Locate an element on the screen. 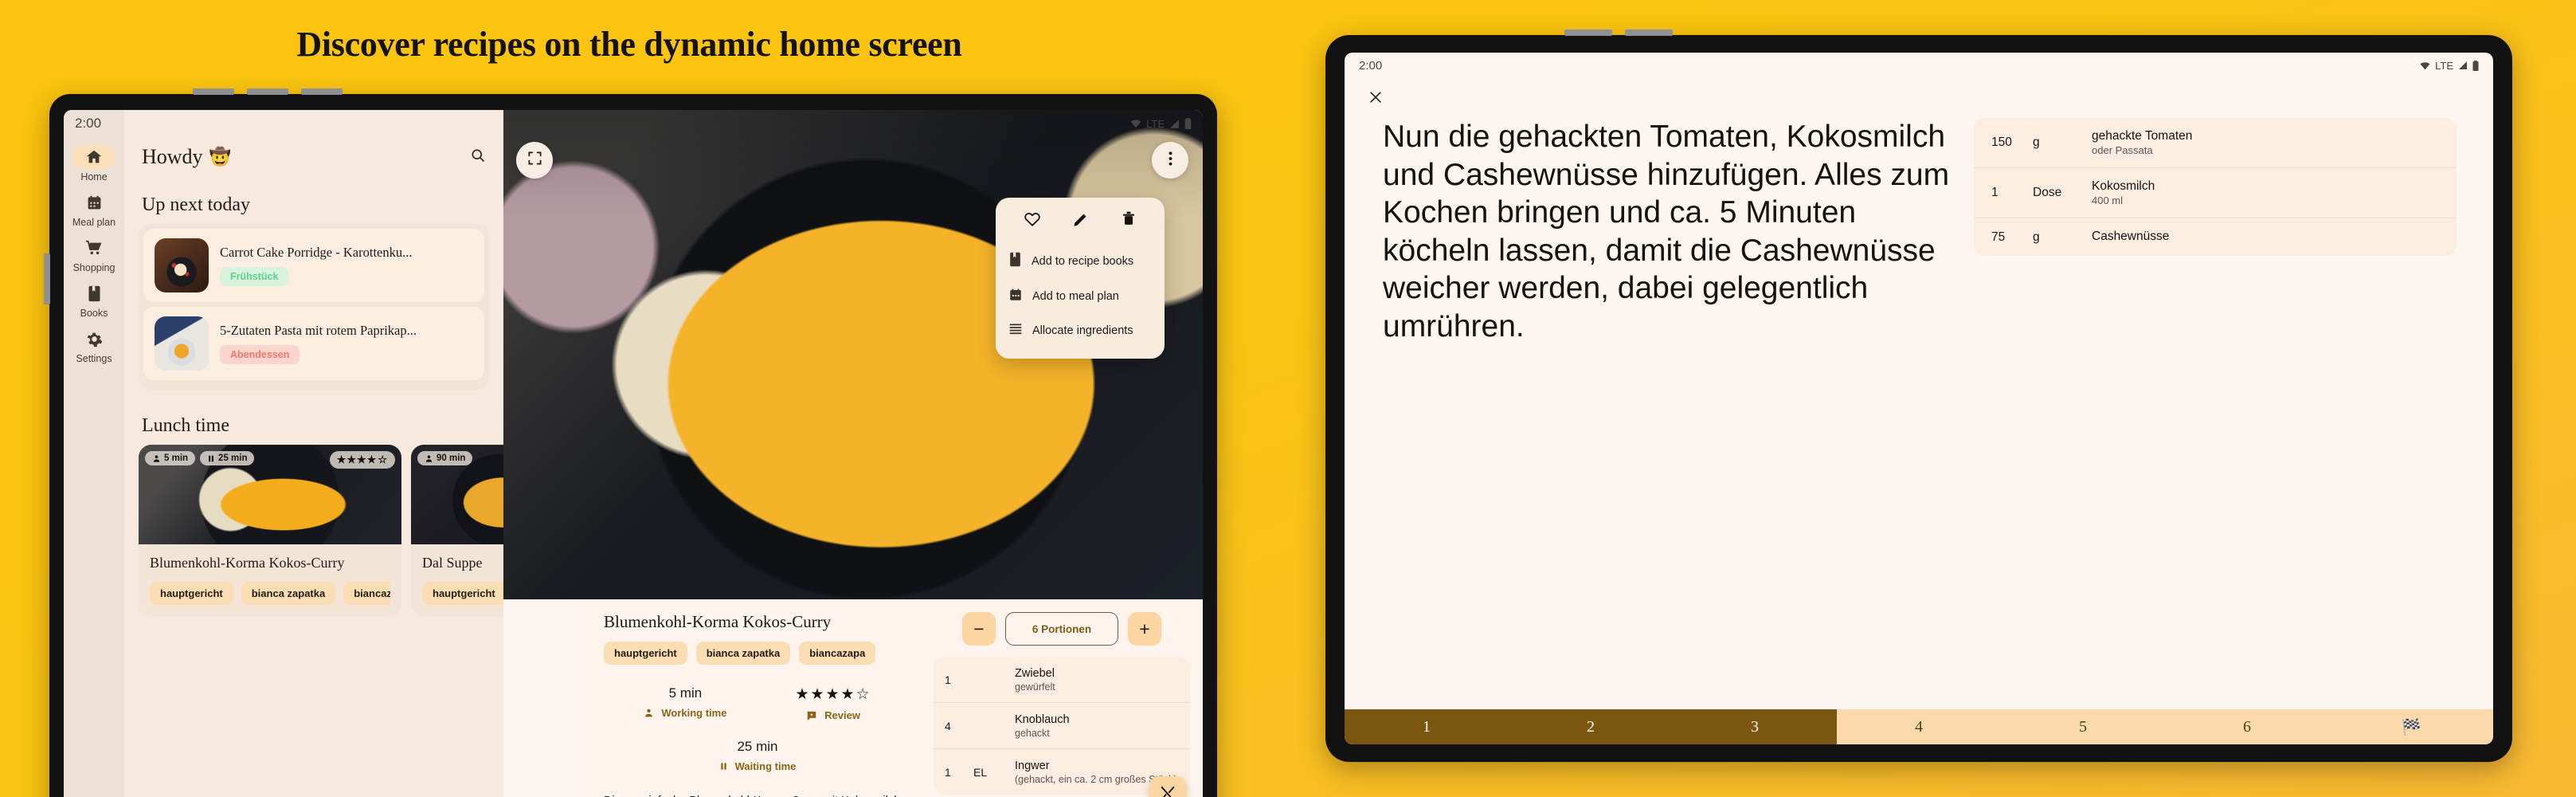 This screenshot has height=797, width=2576. more-vertical-icon is located at coordinates (1171, 161).